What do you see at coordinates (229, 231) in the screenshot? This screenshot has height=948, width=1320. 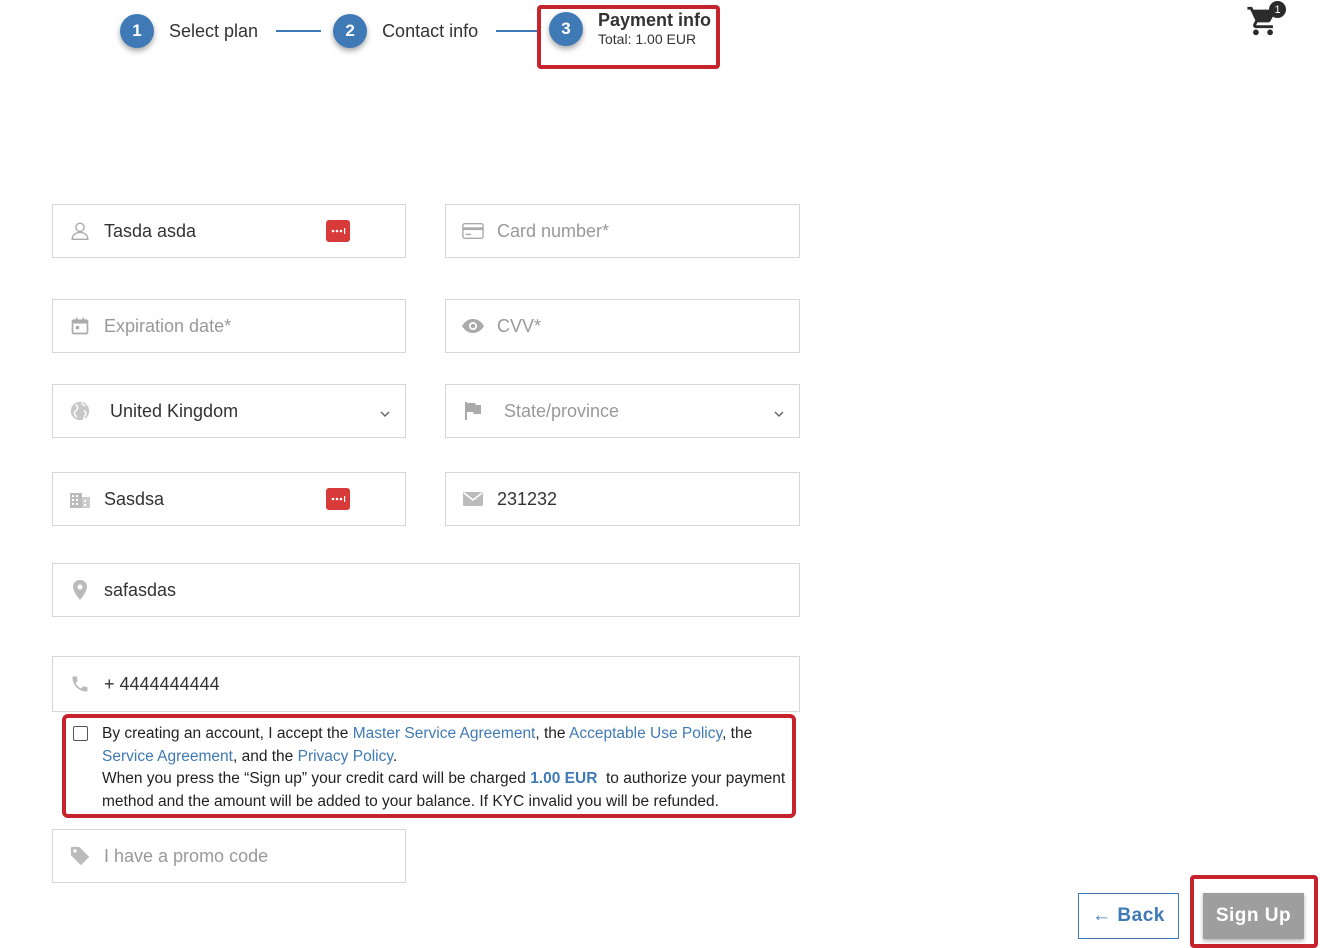 I see `name-on-card-field: Tasda asda` at bounding box center [229, 231].